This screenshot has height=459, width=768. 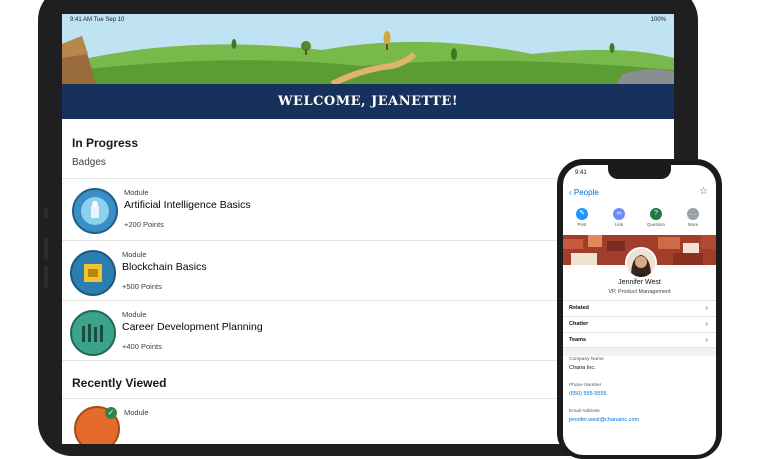 What do you see at coordinates (578, 340) in the screenshot?
I see `row-label: Teams` at bounding box center [578, 340].